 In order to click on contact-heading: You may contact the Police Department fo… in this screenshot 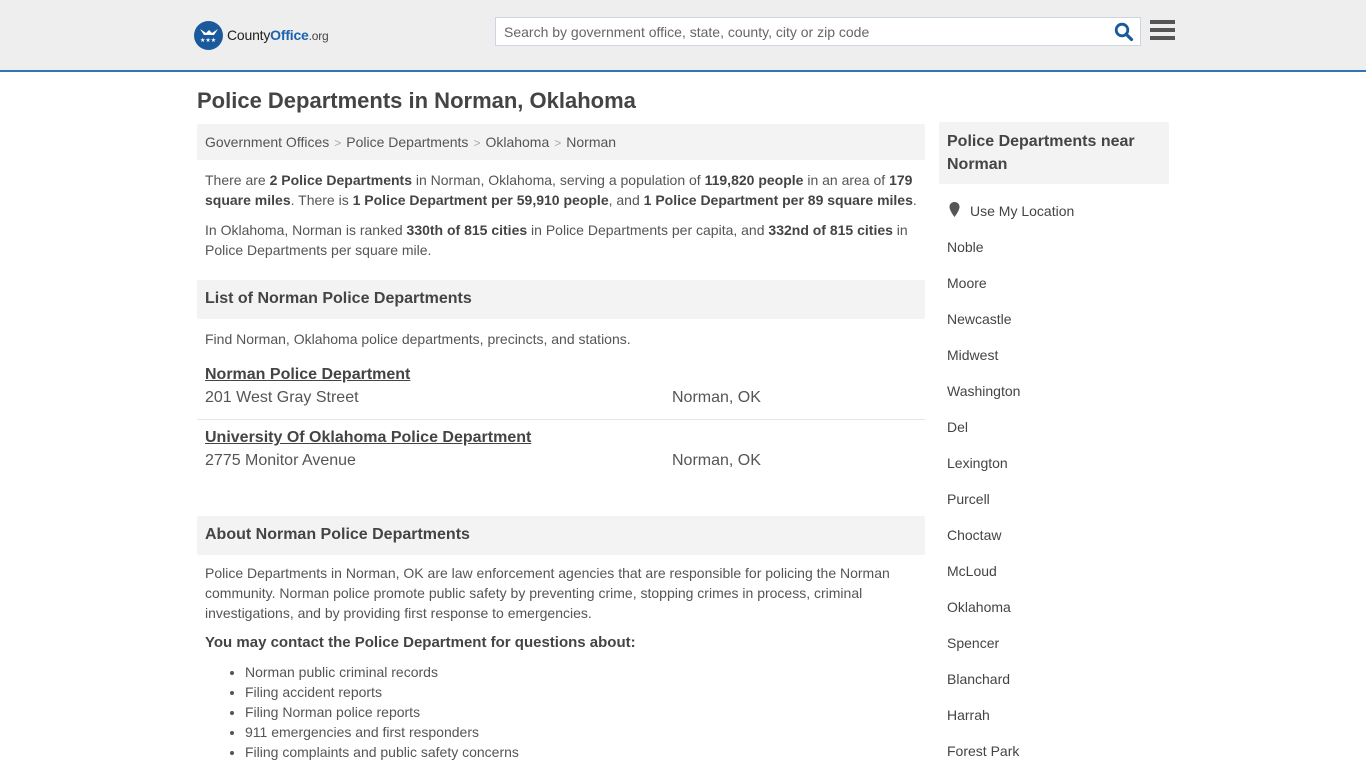, I will do `click(420, 642)`.